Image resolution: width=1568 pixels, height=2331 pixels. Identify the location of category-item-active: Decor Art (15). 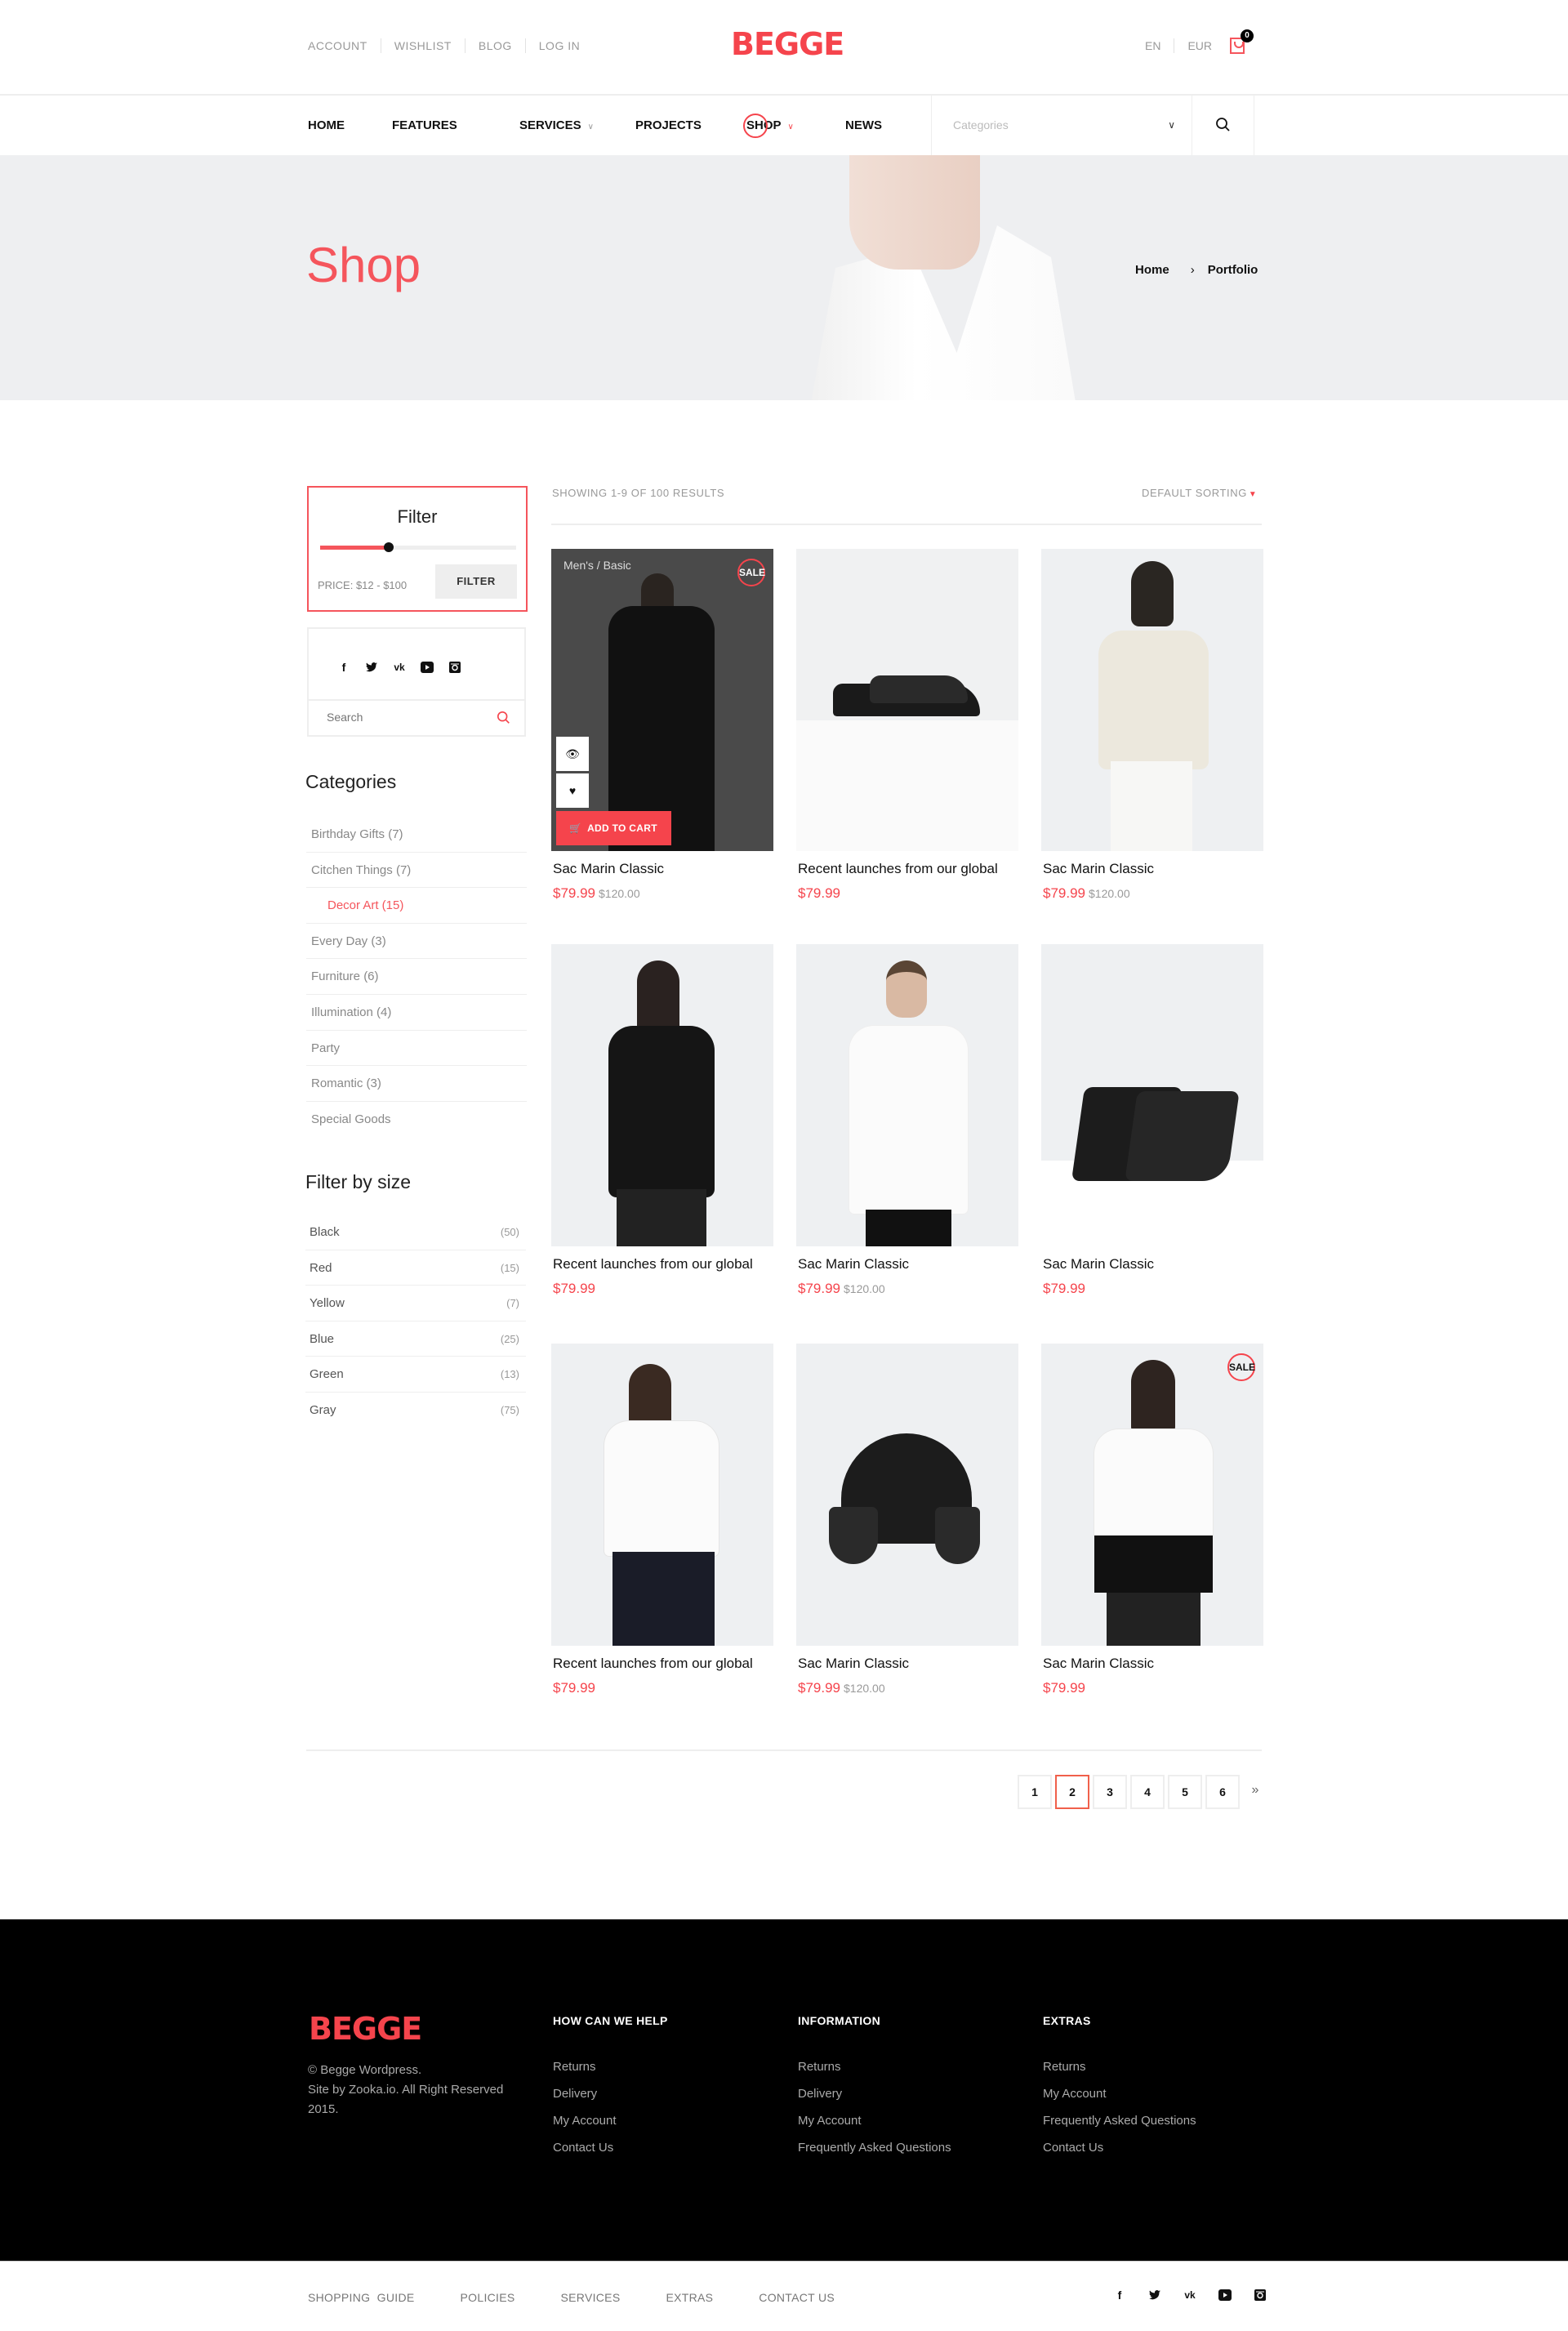
(416, 906).